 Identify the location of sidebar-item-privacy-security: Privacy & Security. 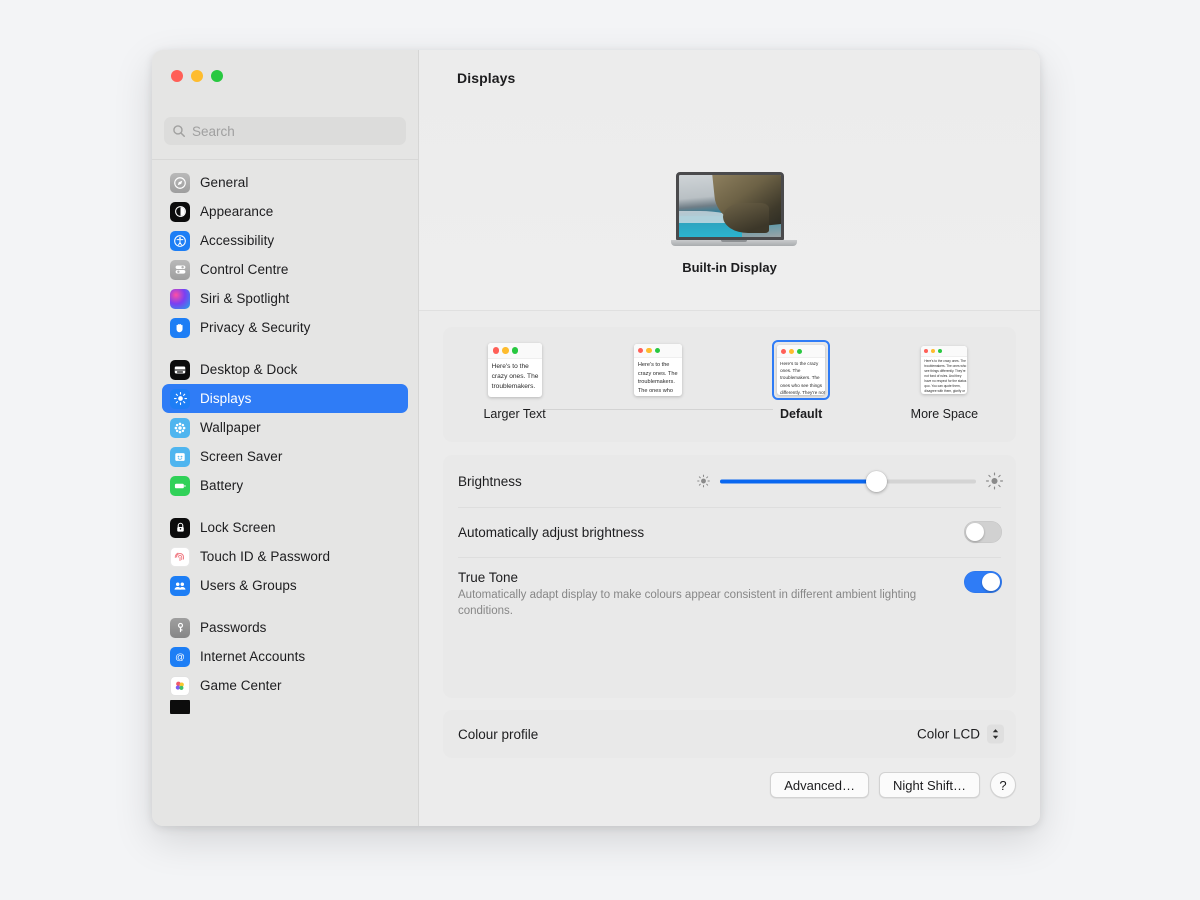
(285, 327).